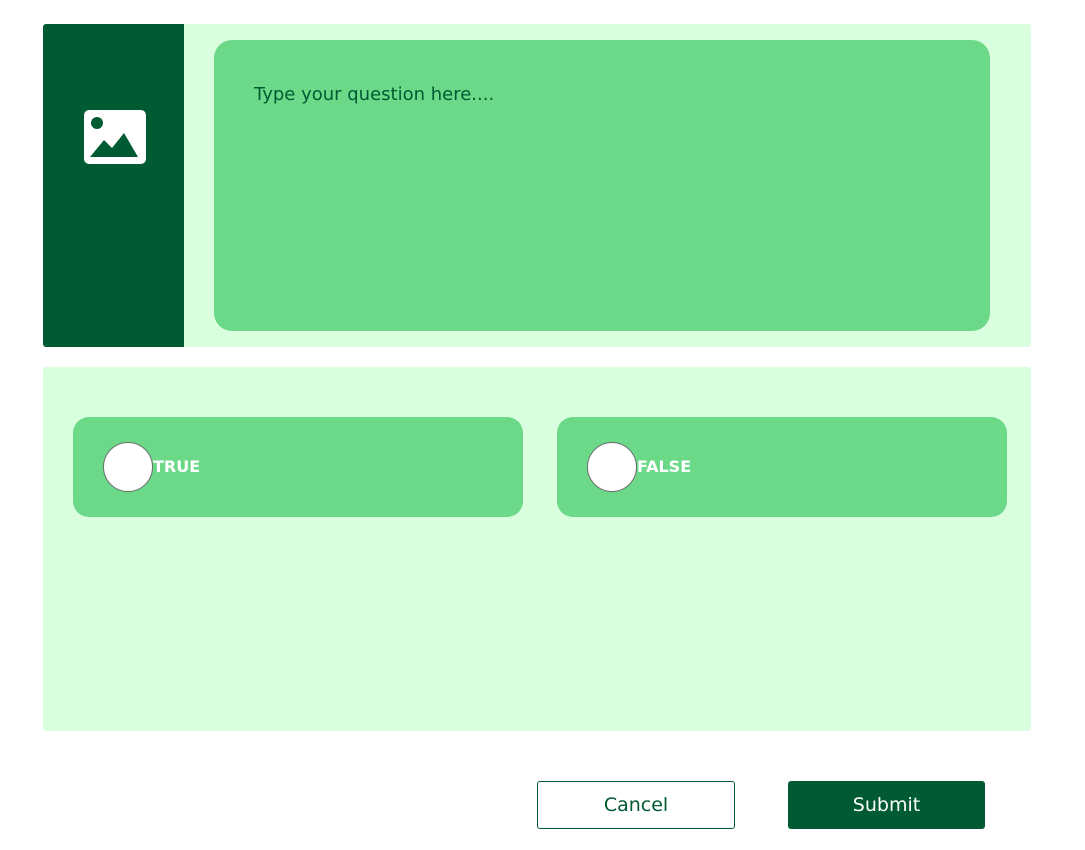  Describe the element at coordinates (612, 467) in the screenshot. I see `radio-button-false` at that location.